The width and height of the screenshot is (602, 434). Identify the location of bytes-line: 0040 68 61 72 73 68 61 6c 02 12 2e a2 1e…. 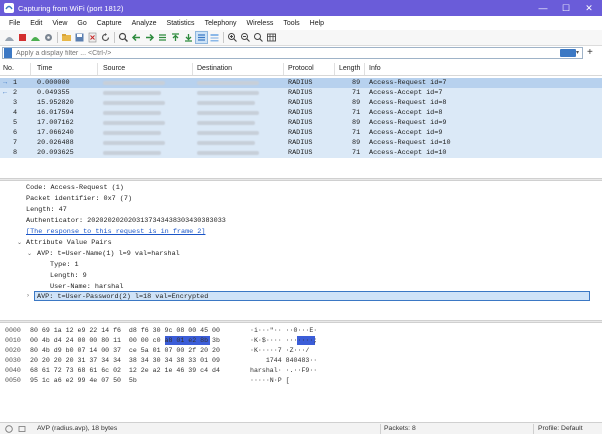
(158, 371).